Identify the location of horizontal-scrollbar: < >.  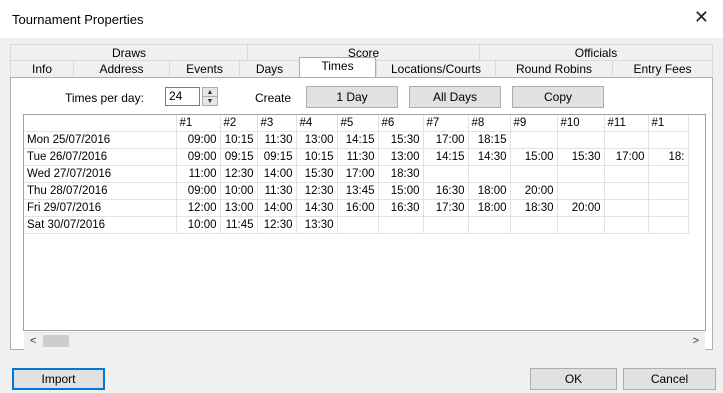
(364, 341).